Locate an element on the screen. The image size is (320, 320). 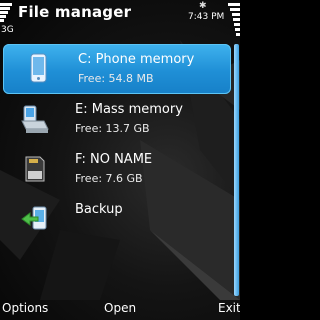
exit-softkey: Exit is located at coordinates (229, 308).